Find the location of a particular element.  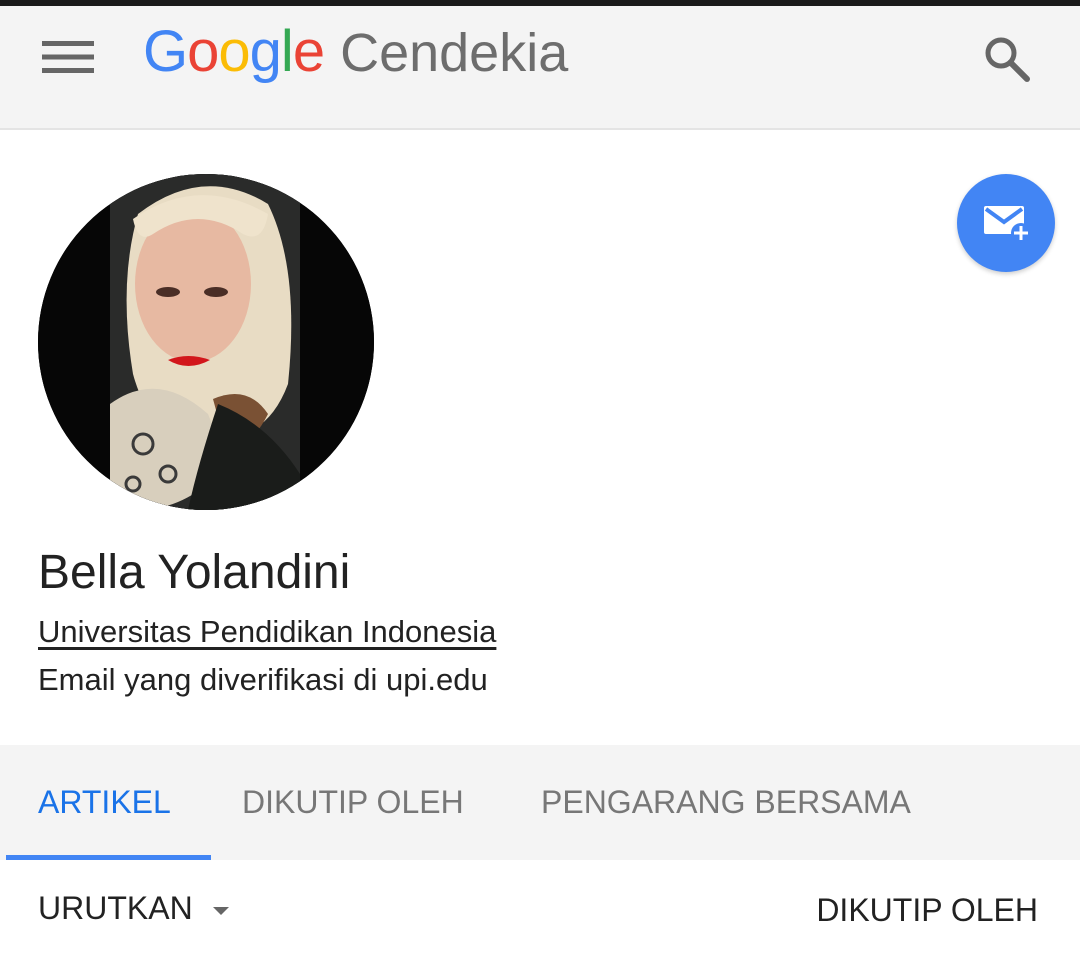

profile-name: Bella Yolandini is located at coordinates (194, 572).